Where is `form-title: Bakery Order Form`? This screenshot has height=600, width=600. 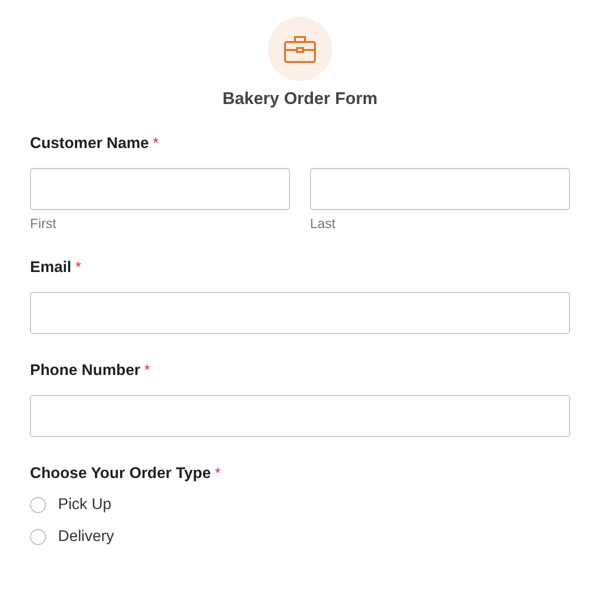 form-title: Bakery Order Form is located at coordinates (300, 99).